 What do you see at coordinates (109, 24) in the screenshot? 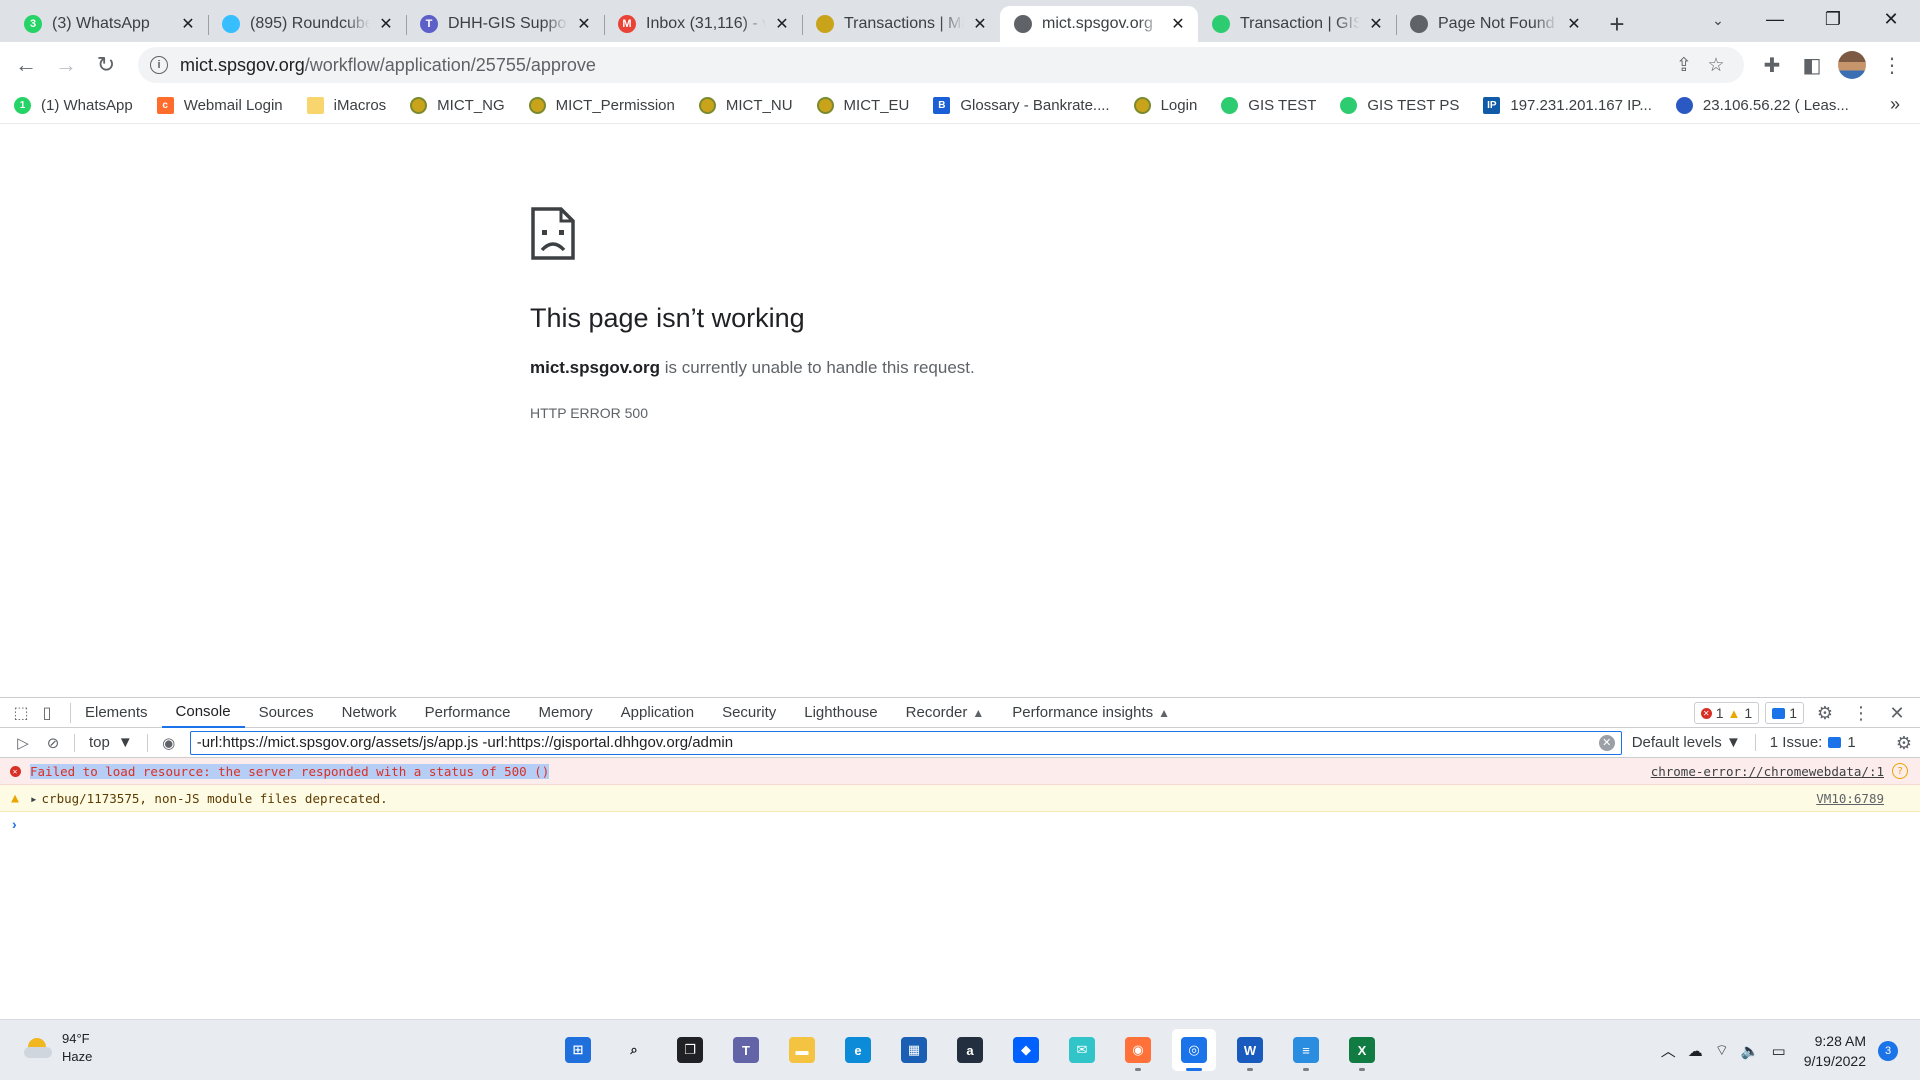
I see `browser-tab: 3 (3) WhatsApp ✕` at bounding box center [109, 24].